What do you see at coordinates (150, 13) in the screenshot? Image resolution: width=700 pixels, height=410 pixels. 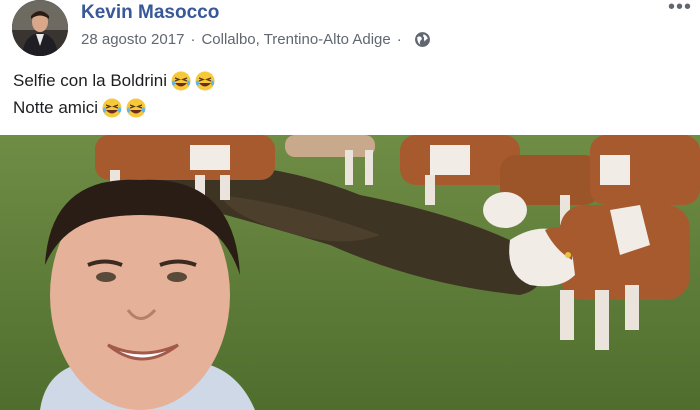 I see `author-name: Kevin Masocco` at bounding box center [150, 13].